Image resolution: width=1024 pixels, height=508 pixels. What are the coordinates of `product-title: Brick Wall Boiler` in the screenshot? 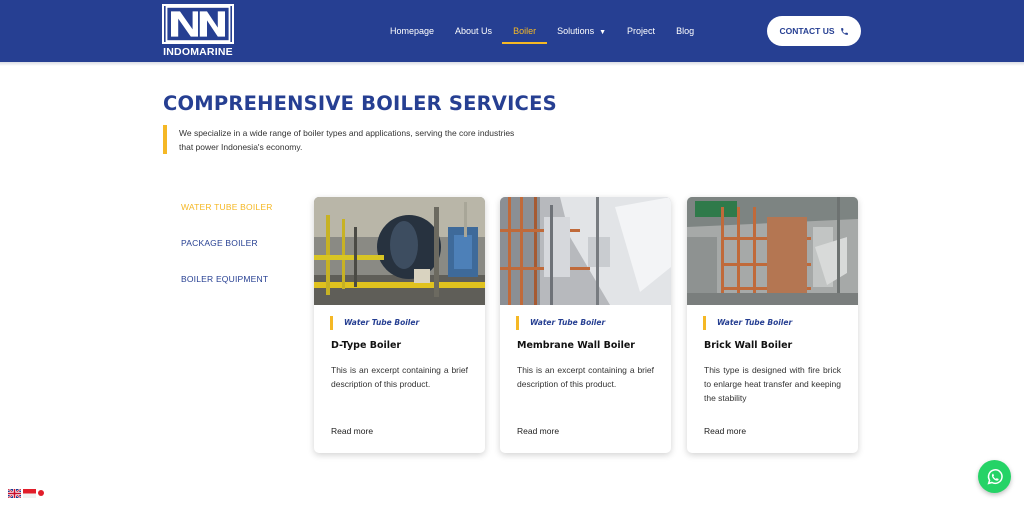 It's located at (748, 345).